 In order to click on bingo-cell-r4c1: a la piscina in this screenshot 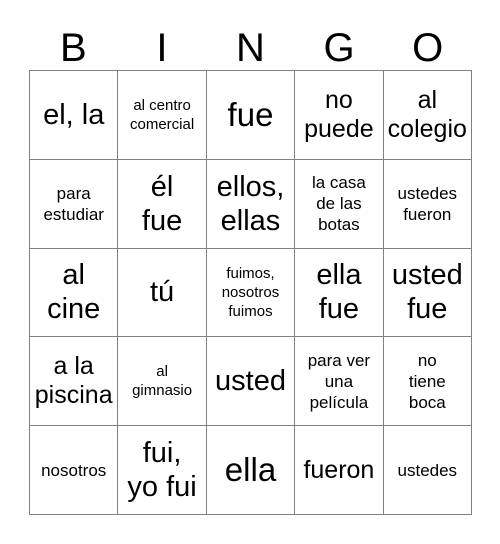, I will do `click(74, 382)`.